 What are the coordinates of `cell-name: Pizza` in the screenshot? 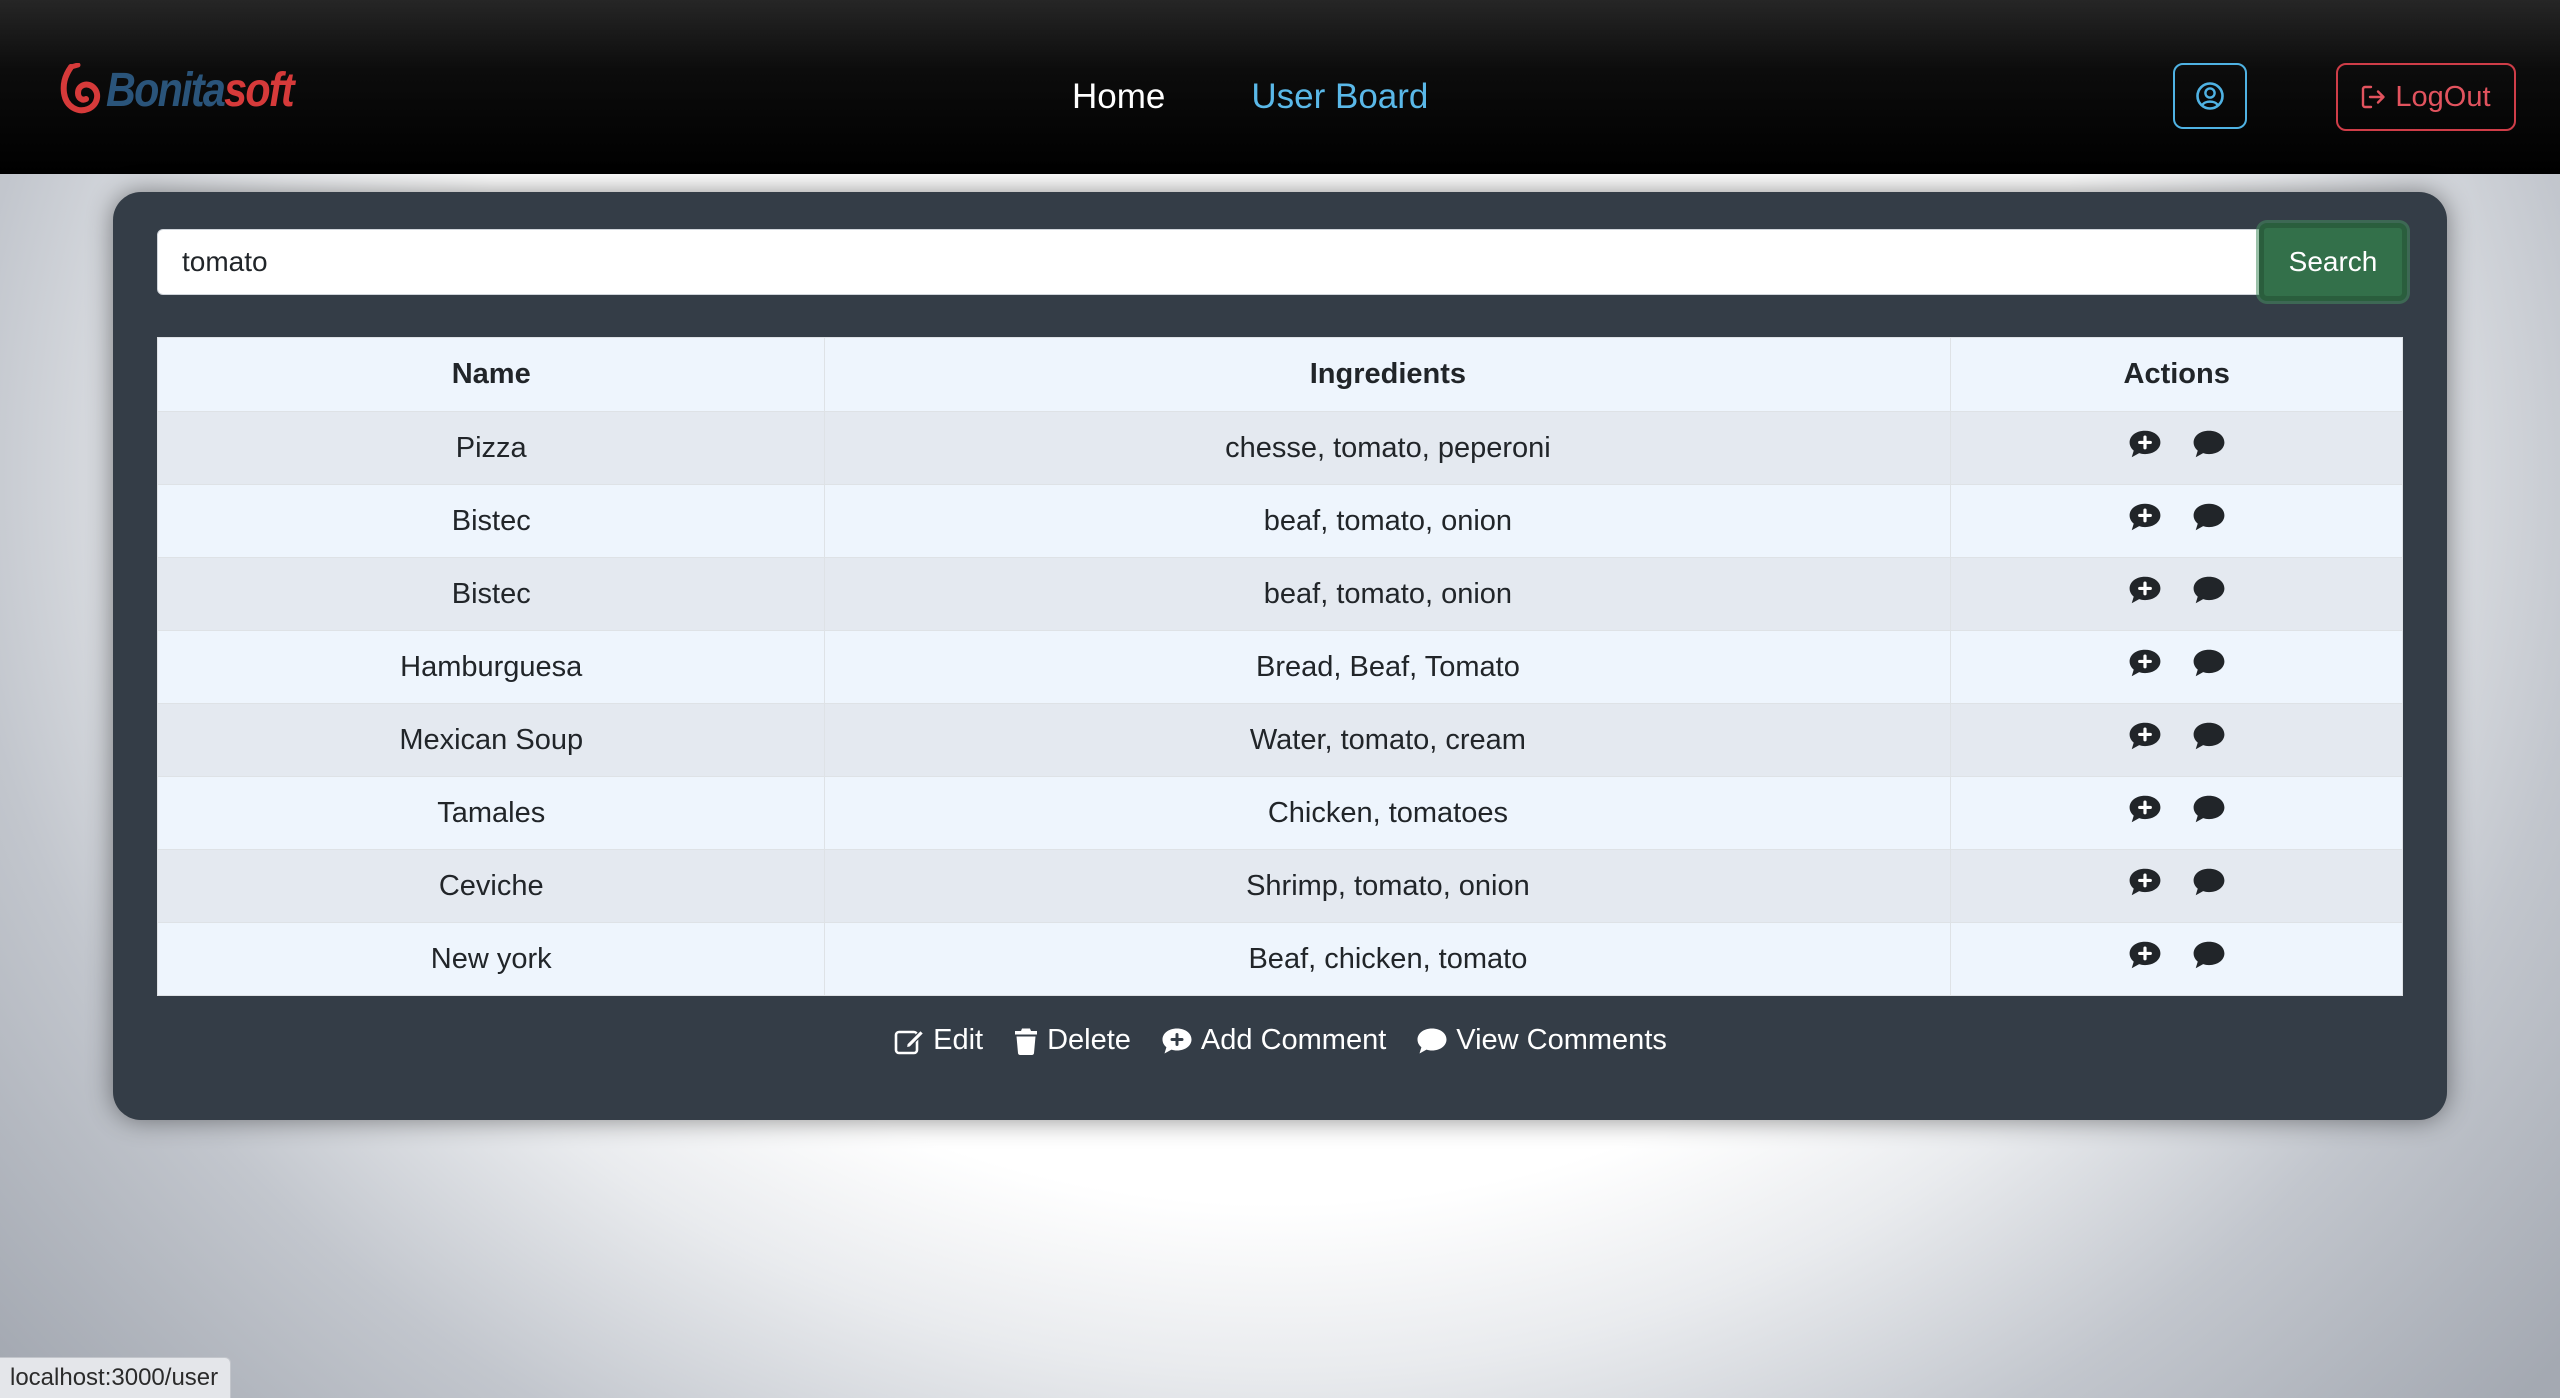 It's located at (491, 448).